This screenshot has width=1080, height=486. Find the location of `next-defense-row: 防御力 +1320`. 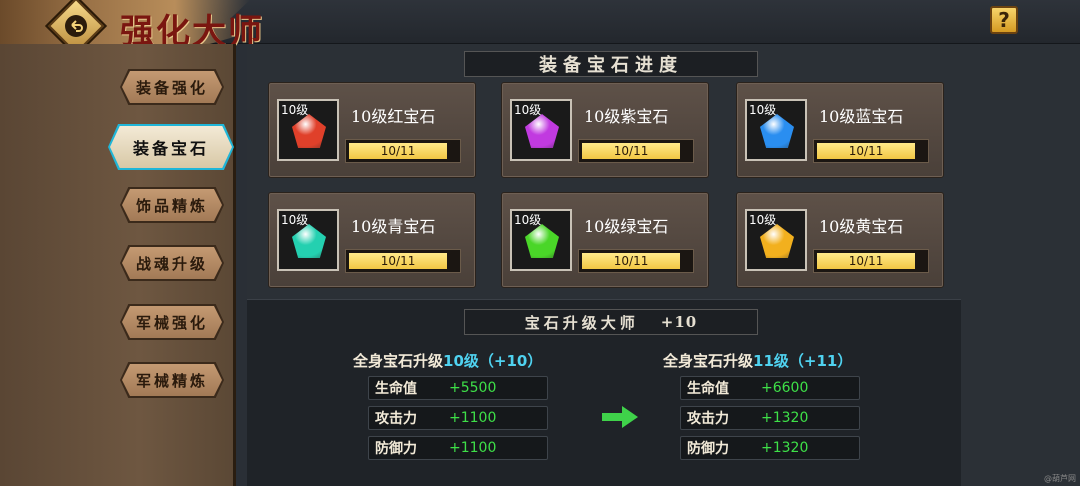

next-defense-row: 防御力 +1320 is located at coordinates (770, 448).